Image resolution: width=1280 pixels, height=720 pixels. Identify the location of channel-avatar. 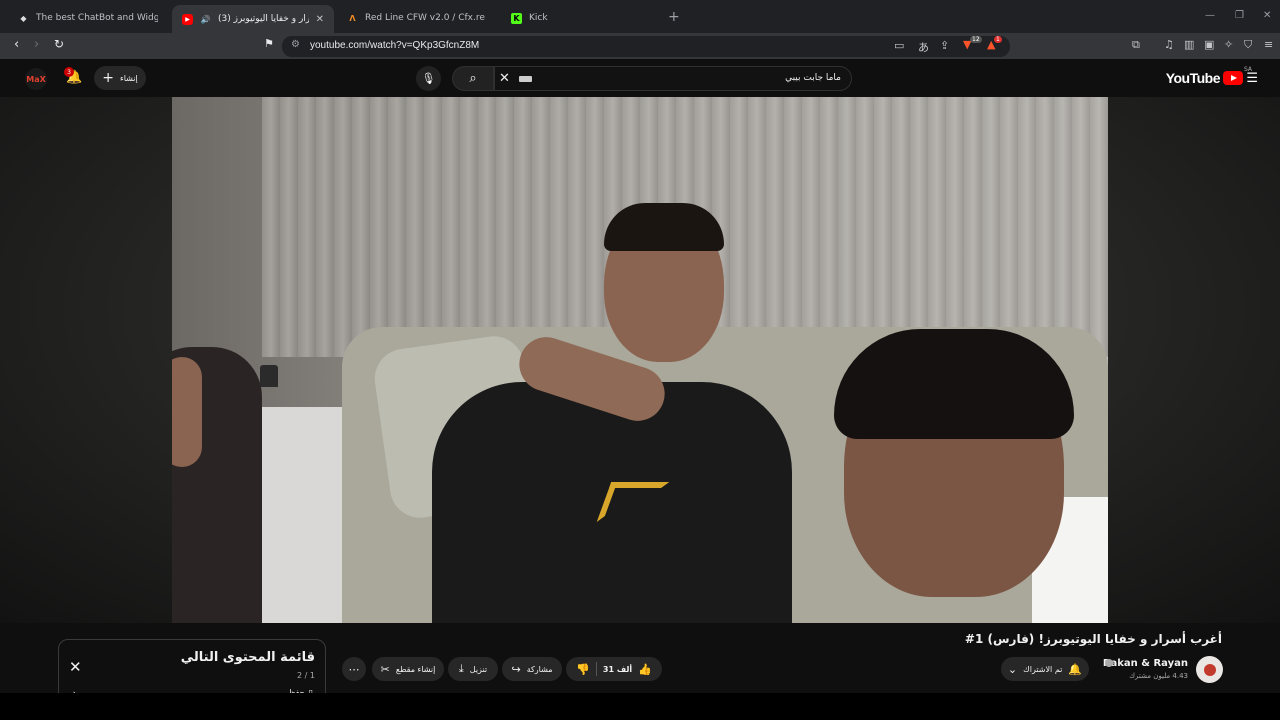
(1209, 669).